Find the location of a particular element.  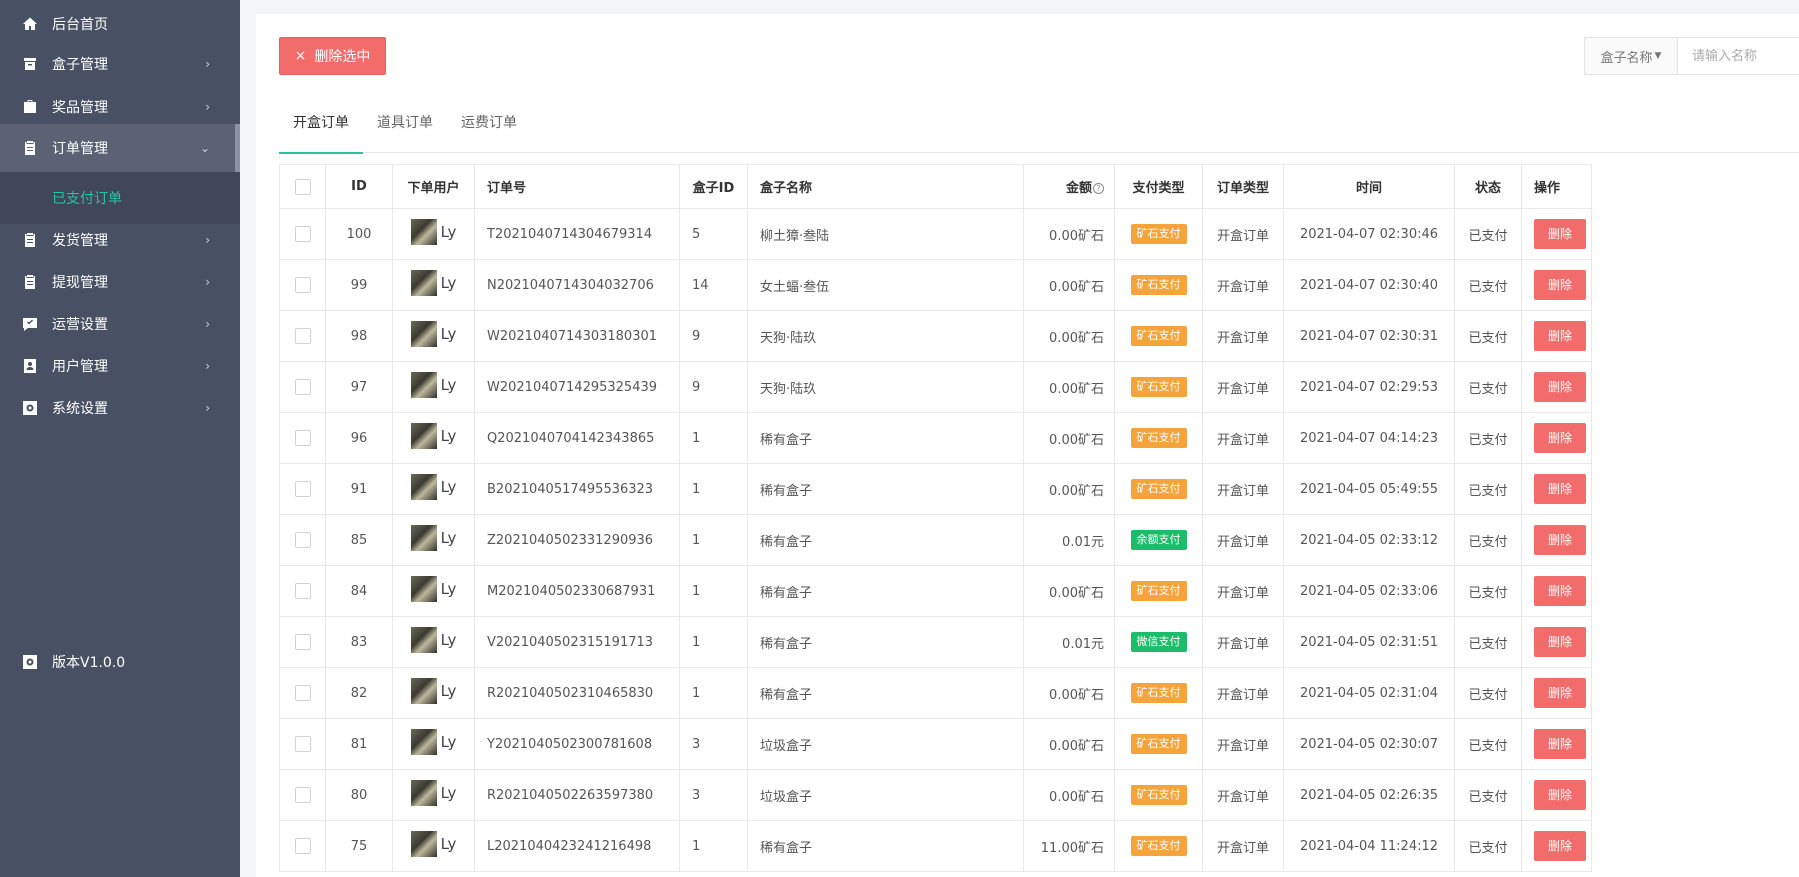

sidebar-item-7: 用户管理 › is located at coordinates (120, 366).